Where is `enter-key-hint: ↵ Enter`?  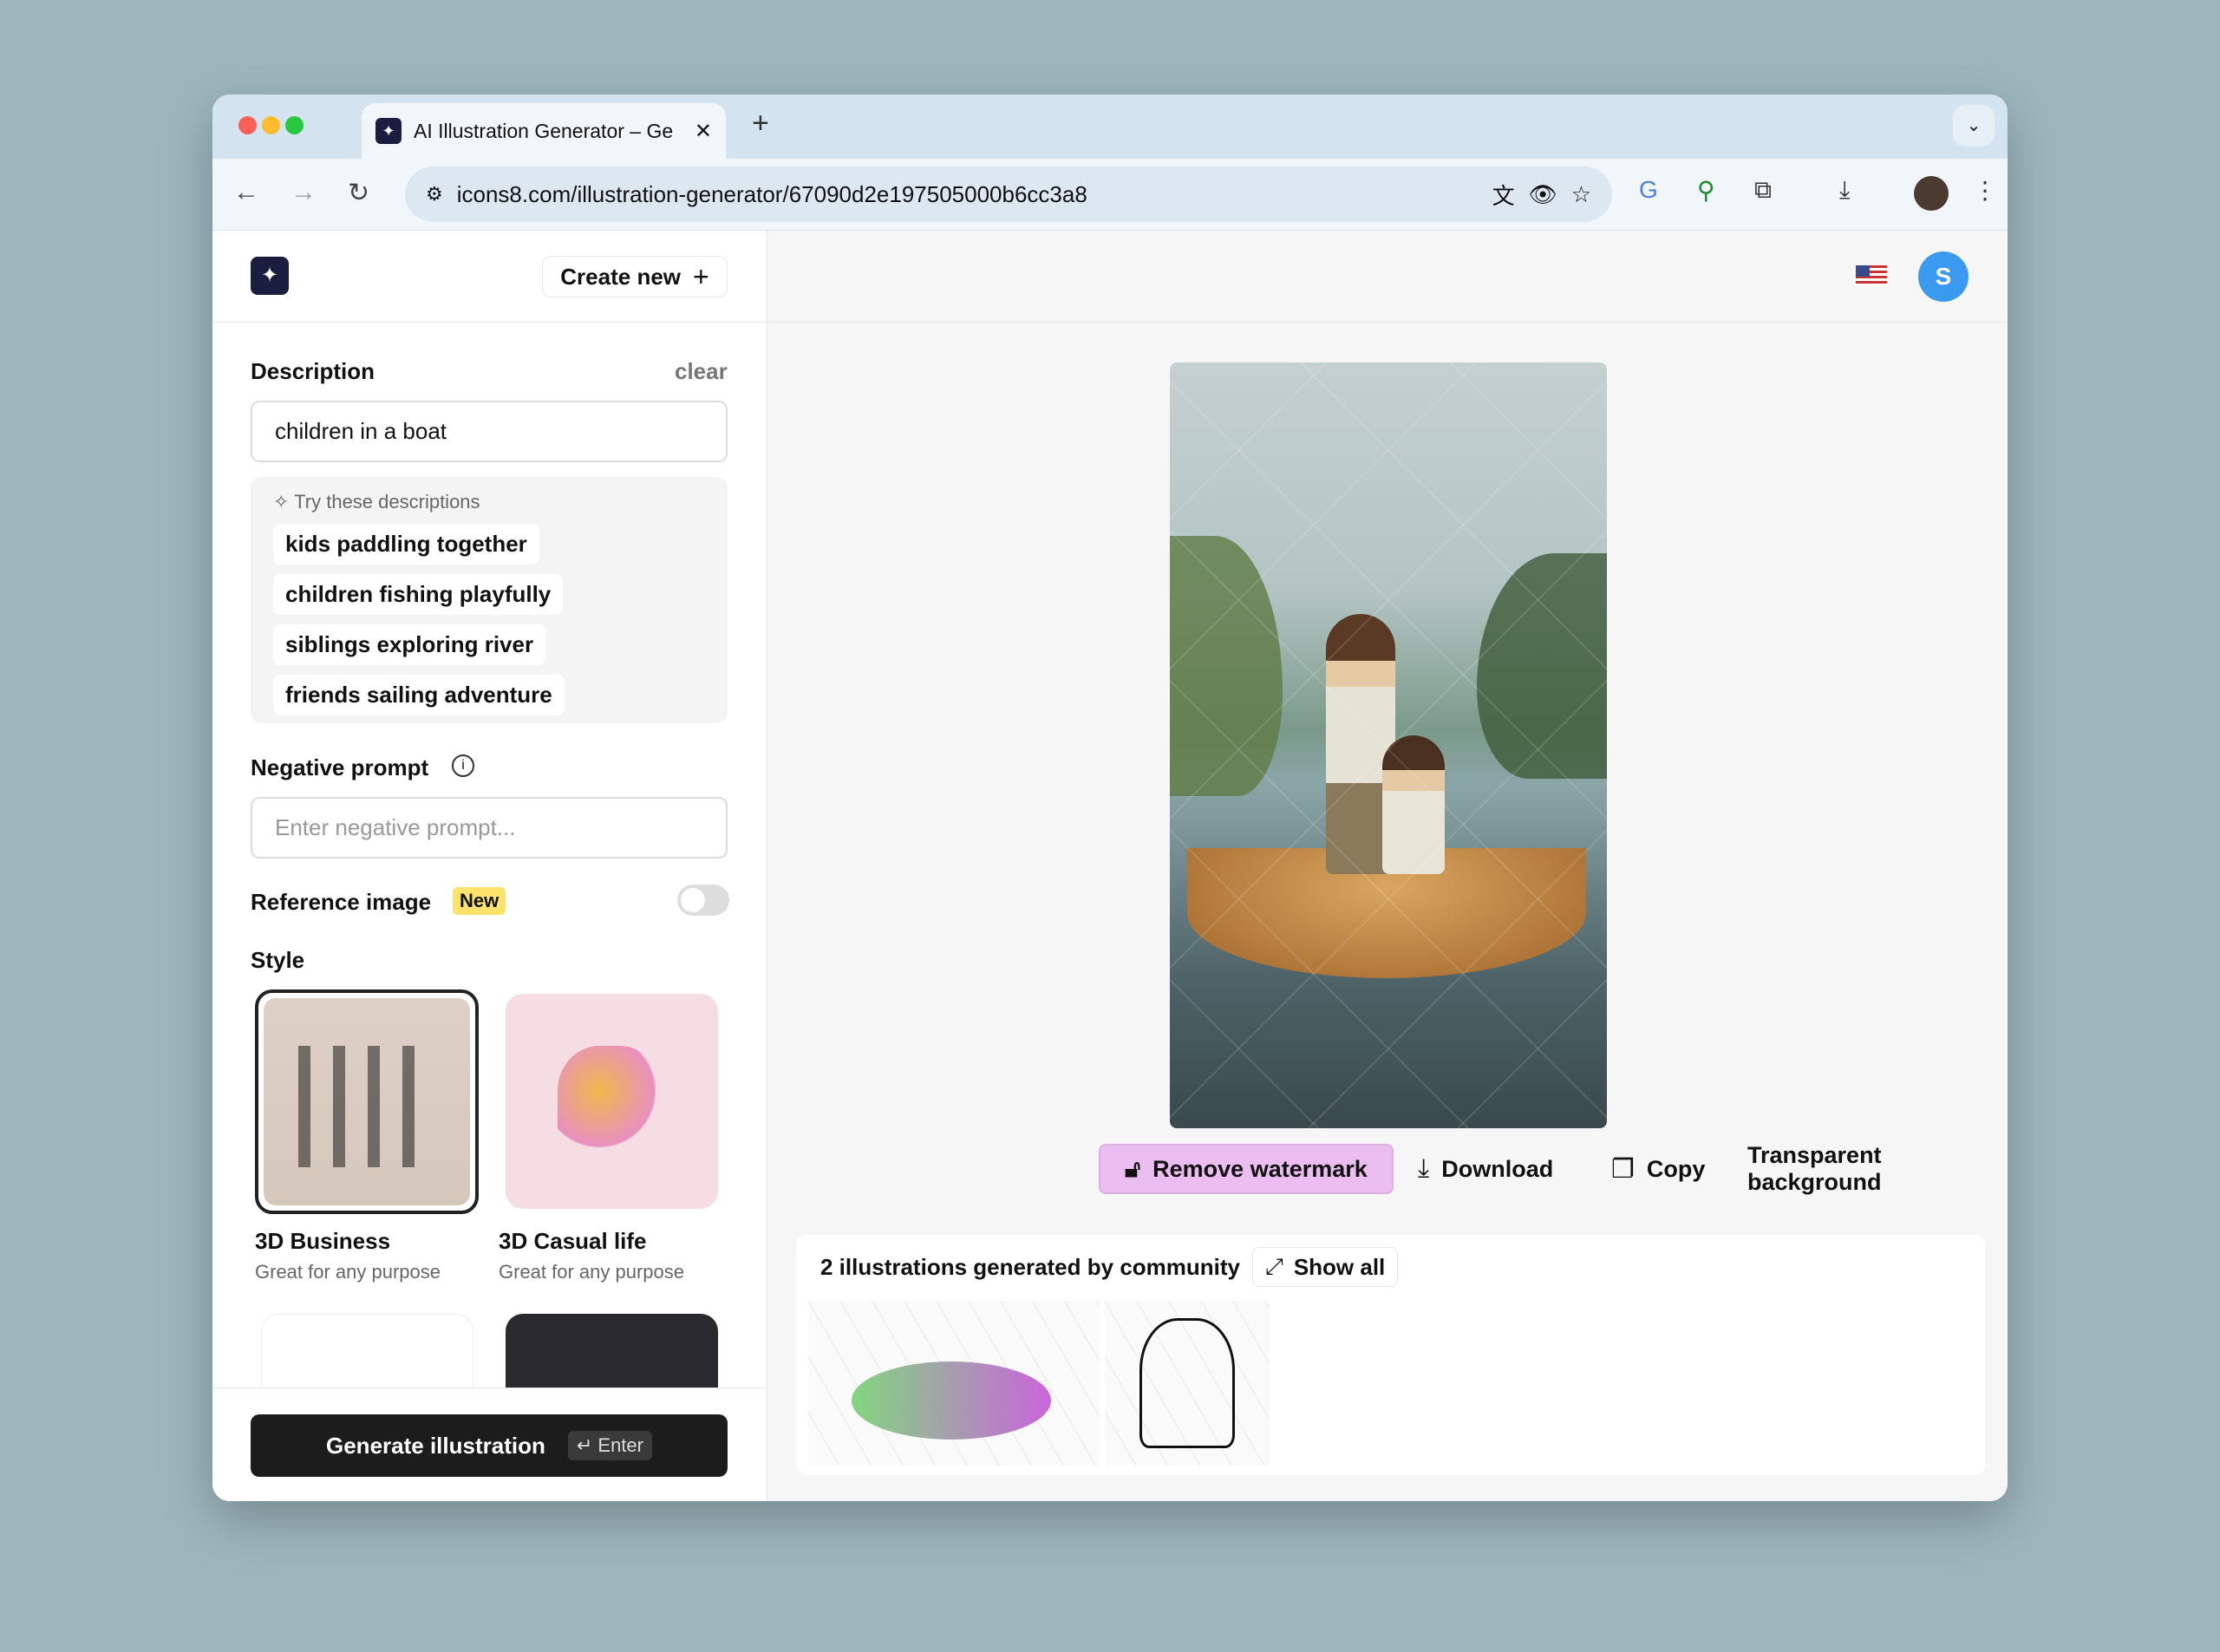
enter-key-hint: ↵ Enter is located at coordinates (609, 1446).